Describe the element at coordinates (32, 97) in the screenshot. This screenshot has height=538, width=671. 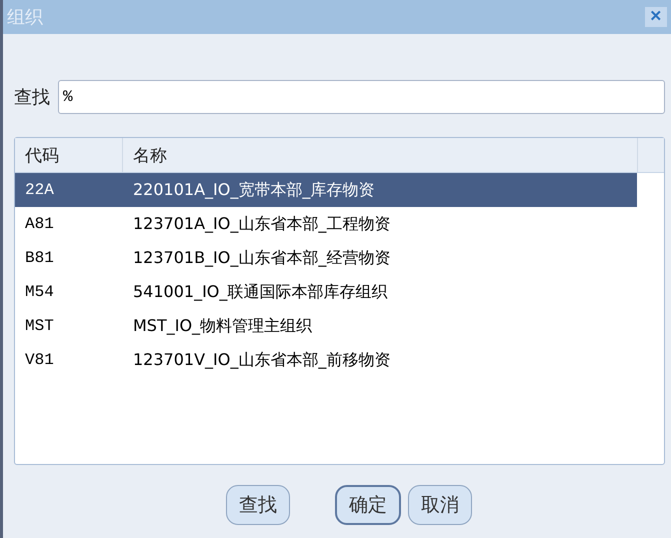
I see `search-label: 查找` at that location.